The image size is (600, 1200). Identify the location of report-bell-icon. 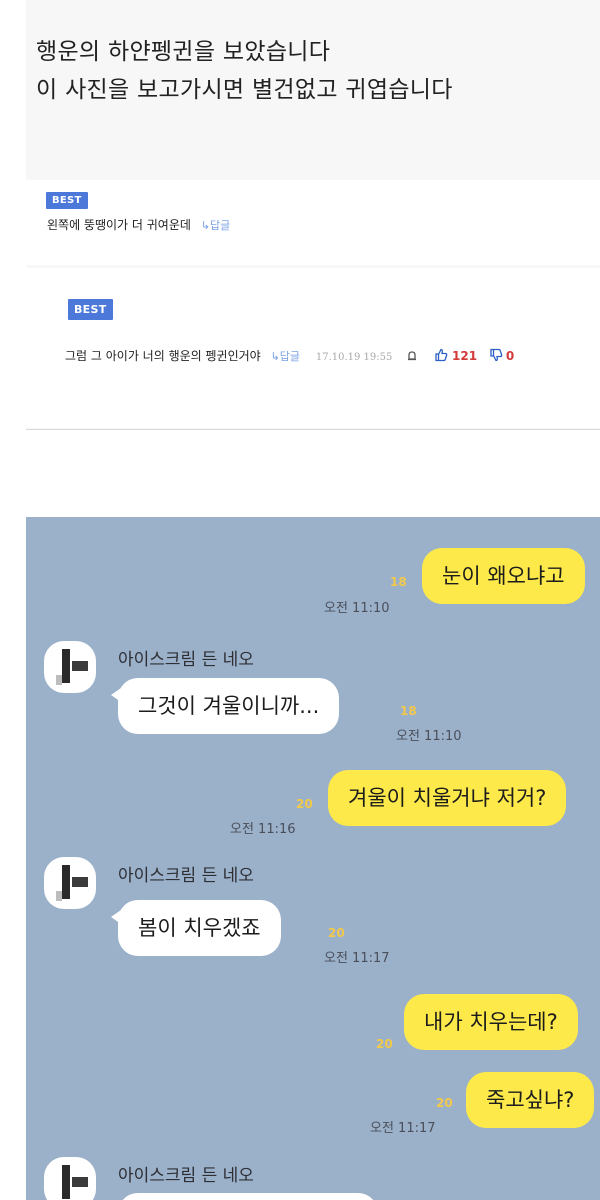
(412, 357).